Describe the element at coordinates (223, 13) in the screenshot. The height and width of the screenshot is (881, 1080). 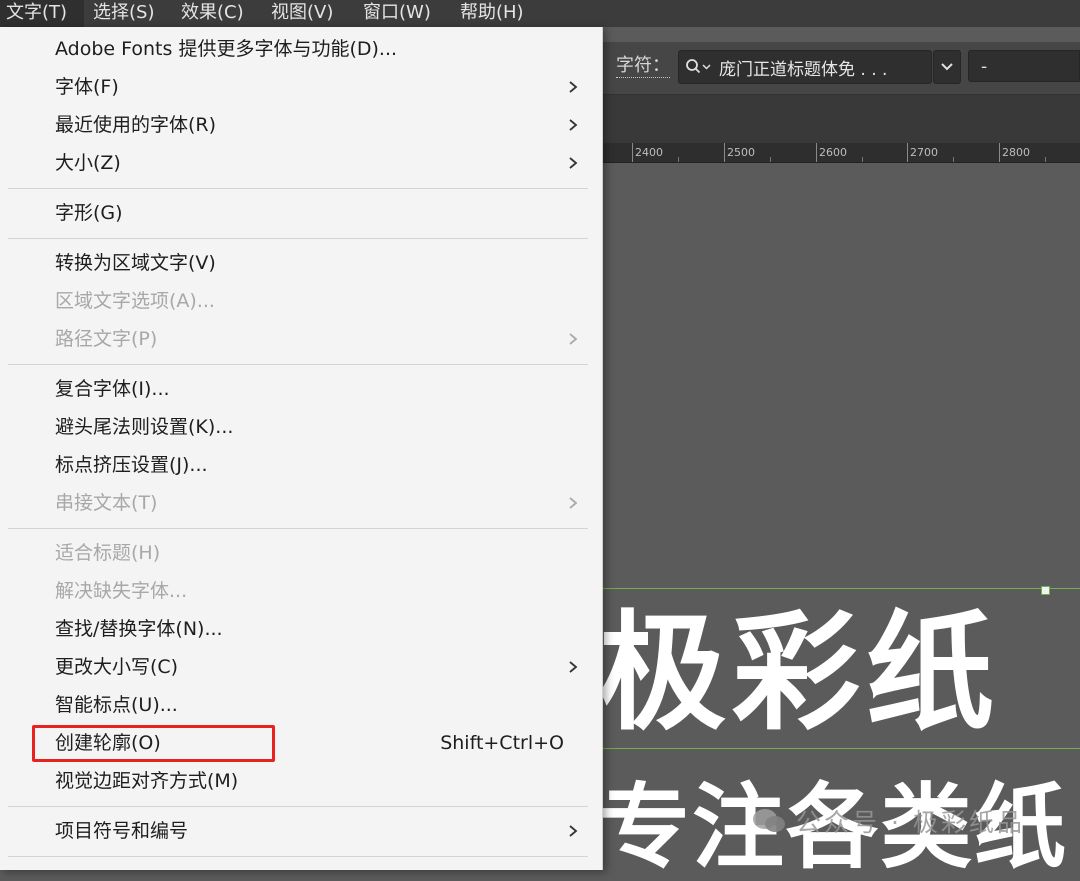
I see `menu-effect: 效果(C)` at that location.